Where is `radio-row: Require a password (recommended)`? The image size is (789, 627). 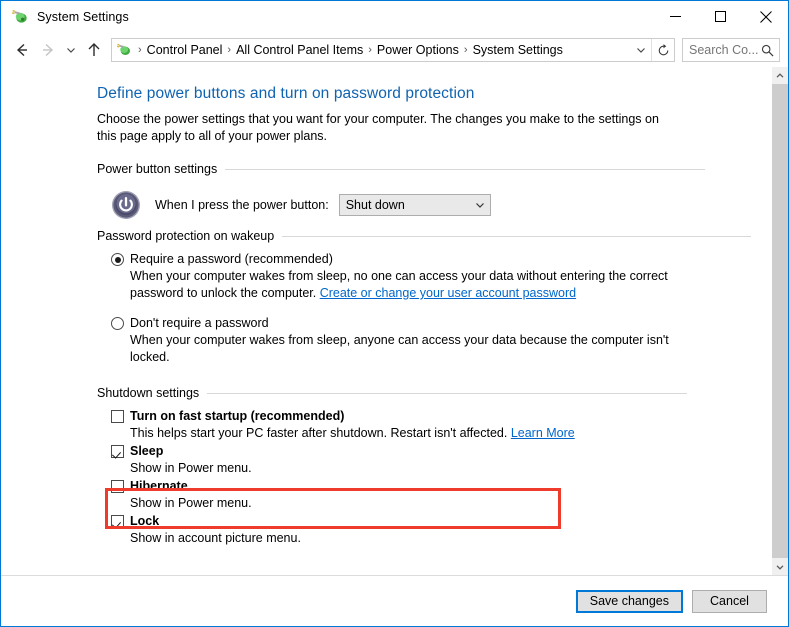
radio-row: Require a password (recommended) is located at coordinates (431, 259).